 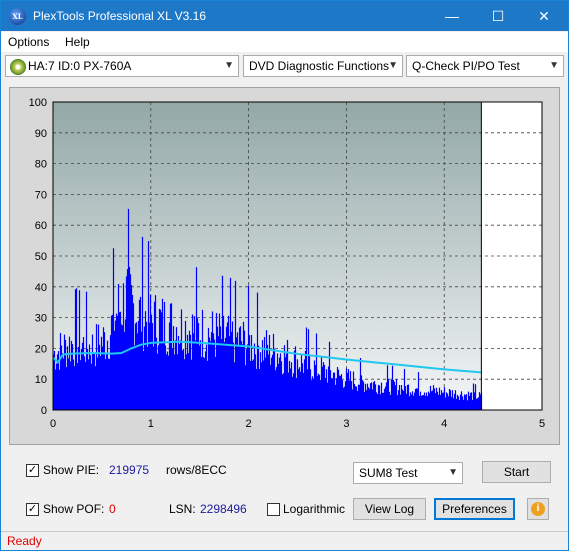 I want to click on show-pof-label: Show POF:, so click(x=74, y=509).